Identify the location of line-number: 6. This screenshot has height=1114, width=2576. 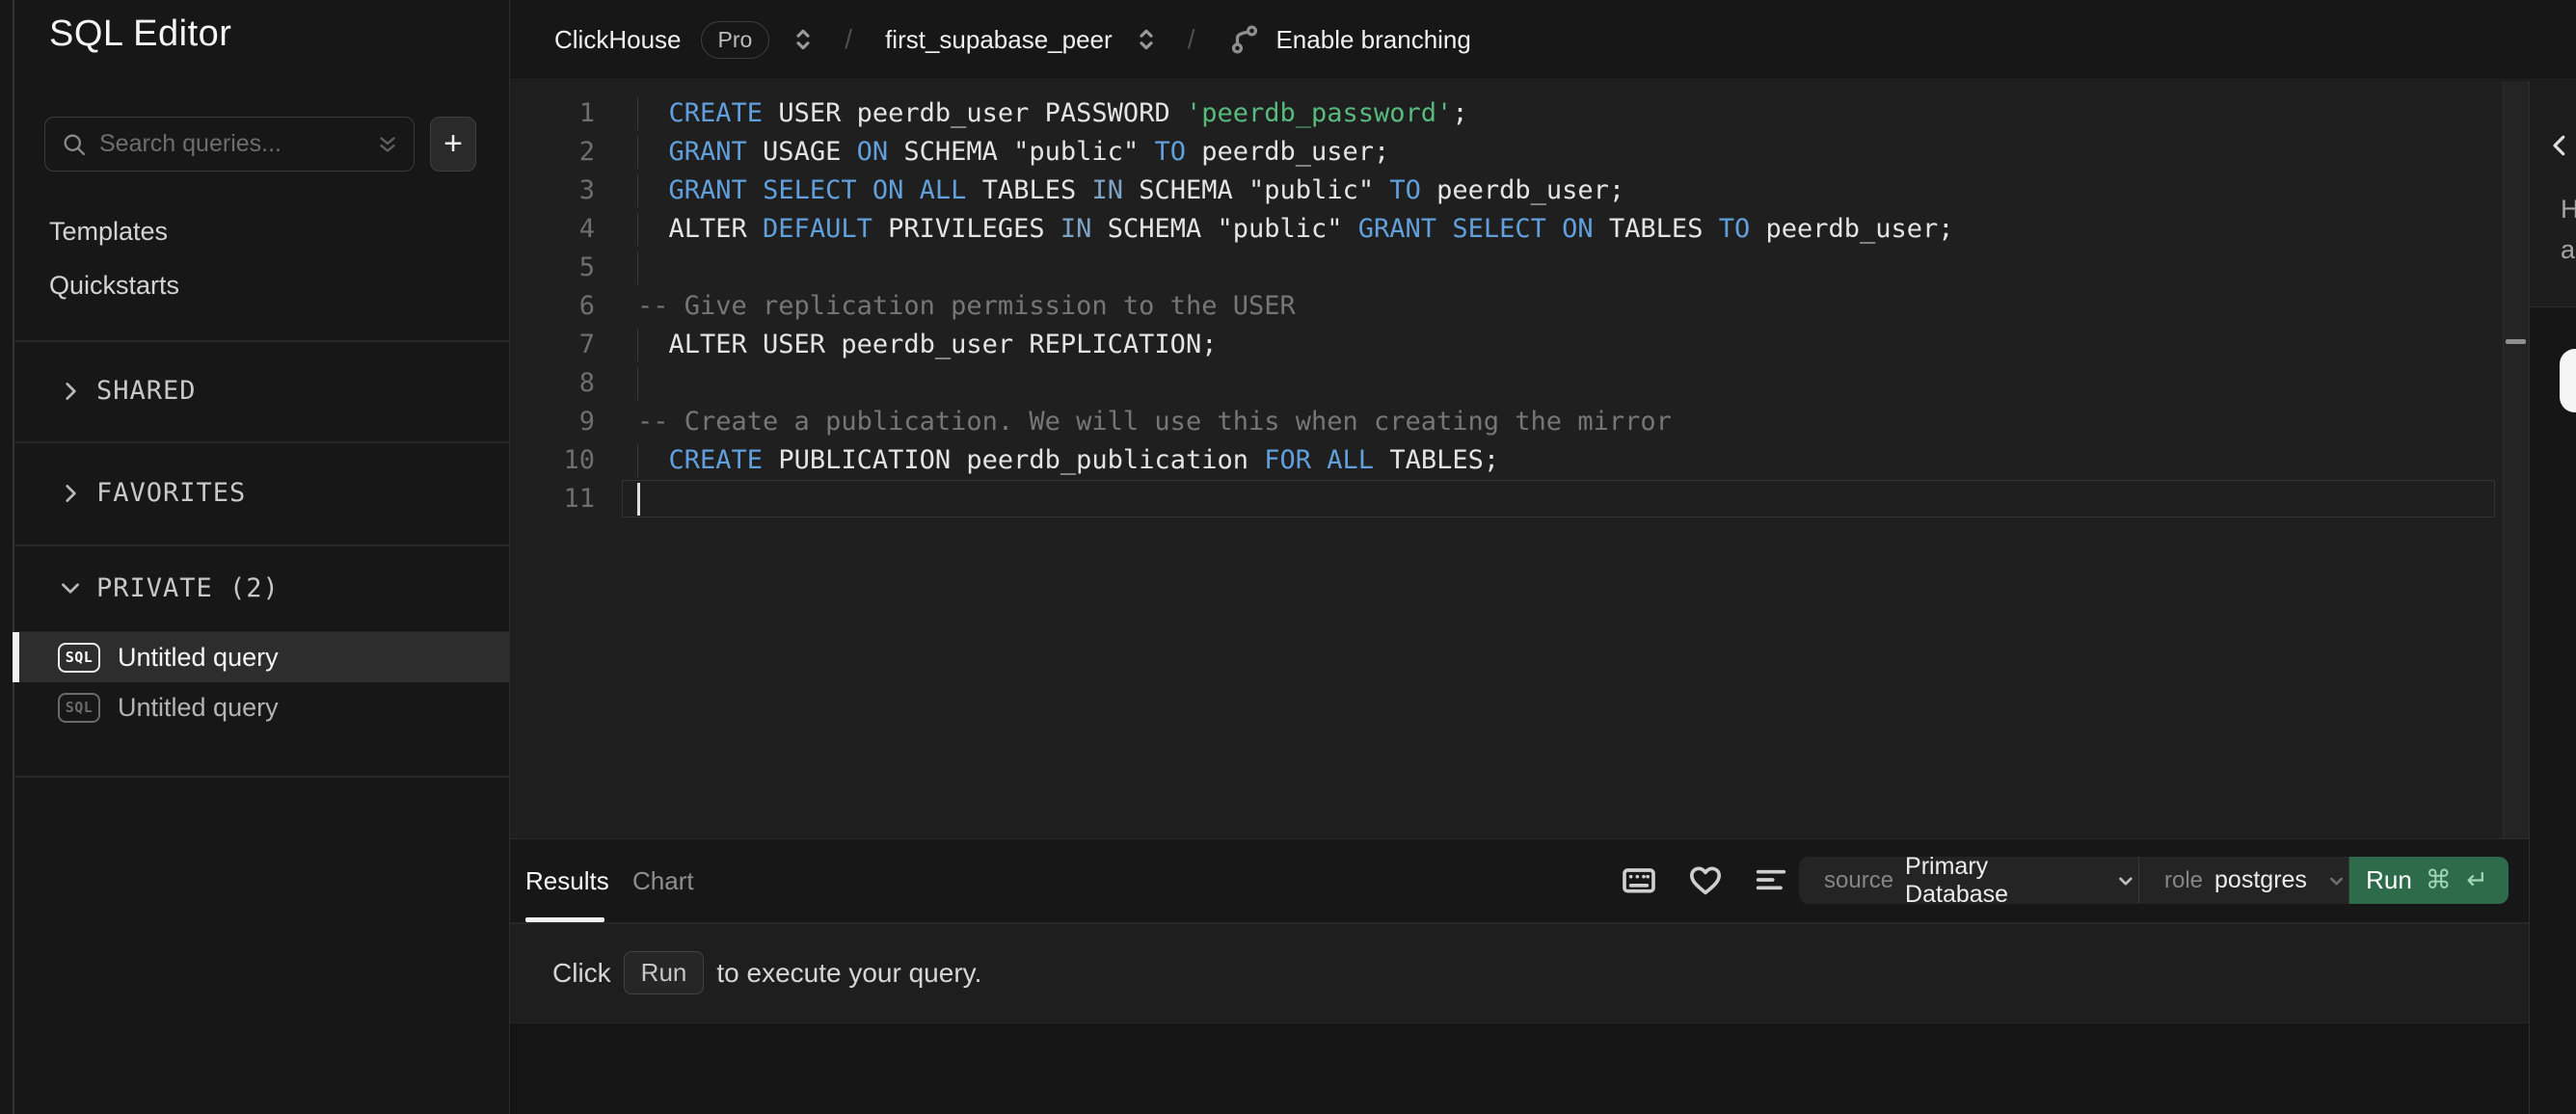
(587, 306).